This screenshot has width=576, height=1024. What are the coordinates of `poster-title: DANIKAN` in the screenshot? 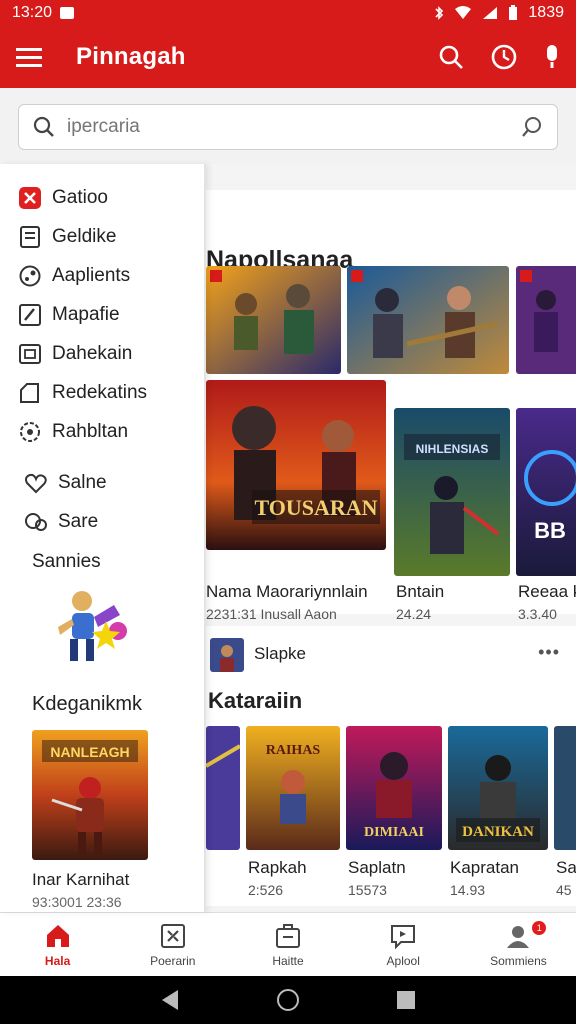 It's located at (498, 832).